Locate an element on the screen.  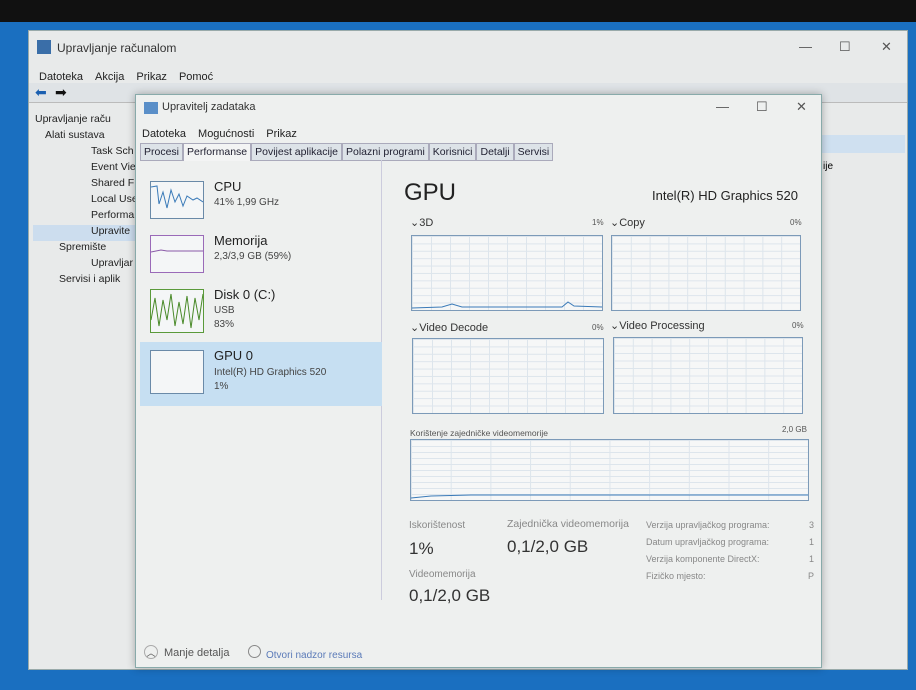
graph-label-video-processing: ⌄Video Processing is located at coordinates (657, 325).